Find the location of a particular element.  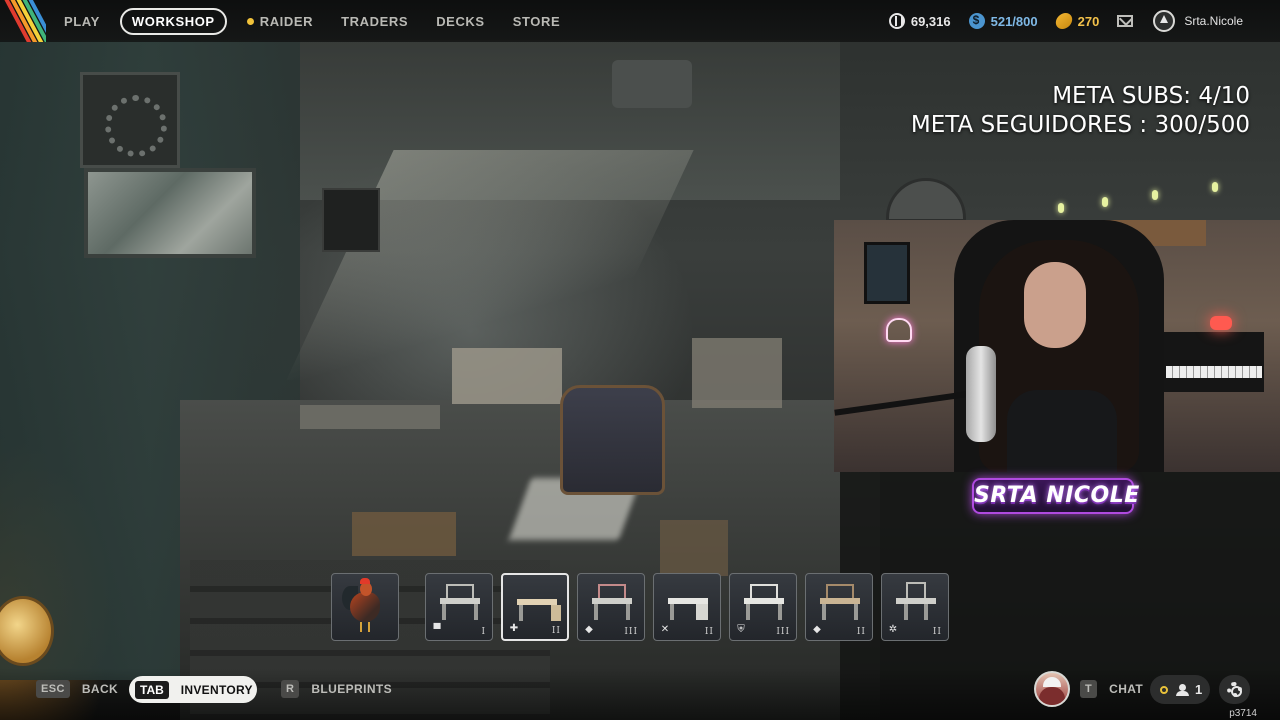

credits-counter: 521/800 is located at coordinates (1003, 21).